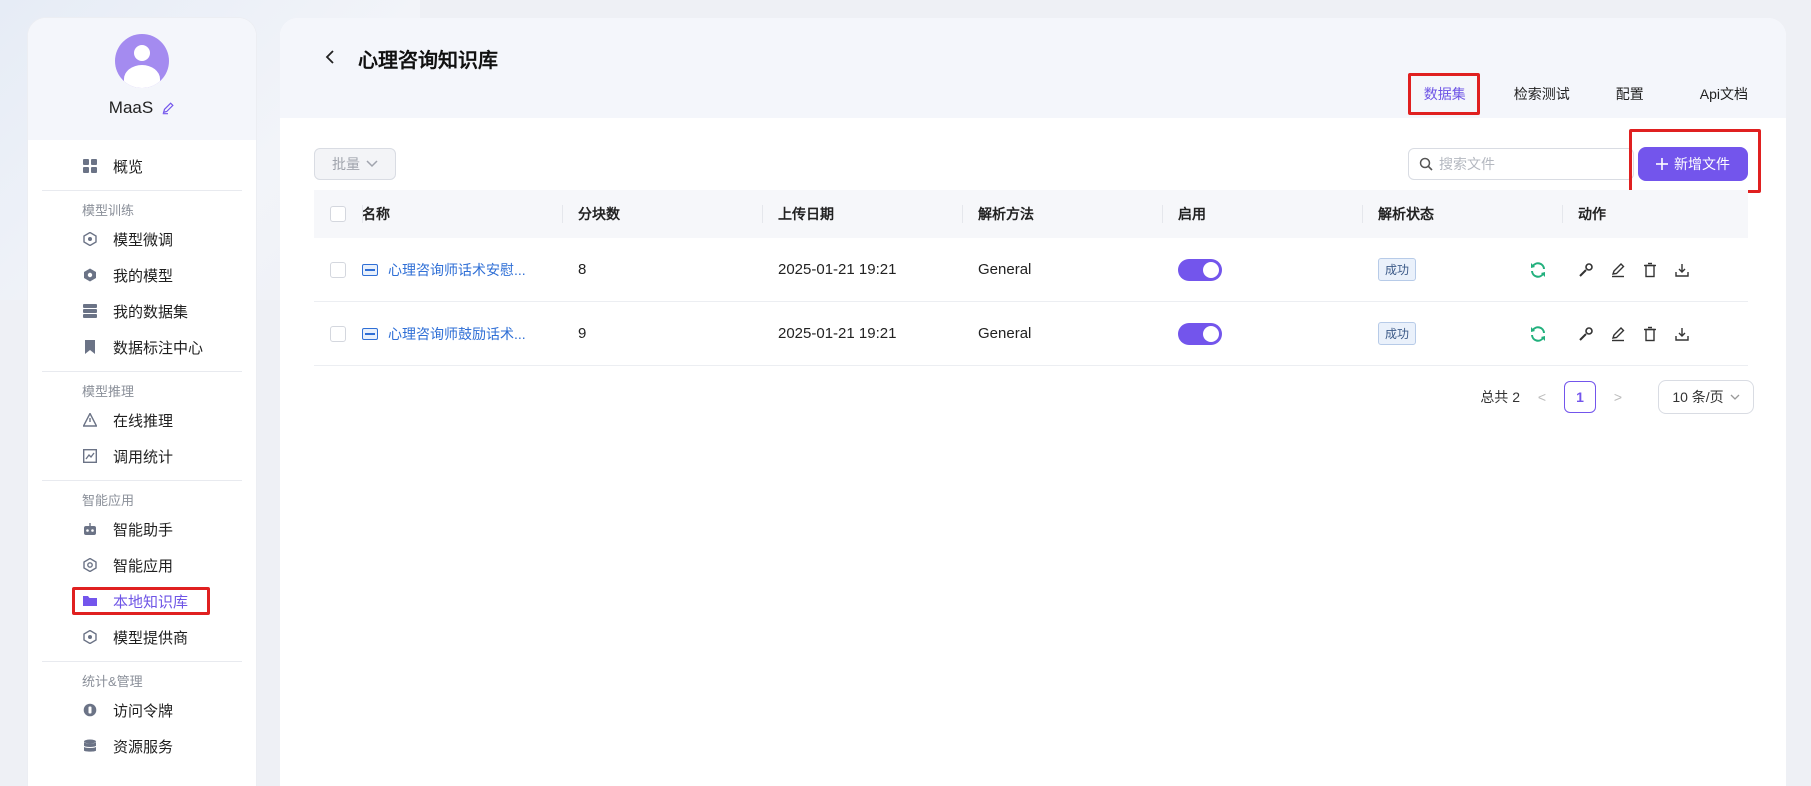 This screenshot has height=786, width=1811. I want to click on storage-icon, so click(90, 746).